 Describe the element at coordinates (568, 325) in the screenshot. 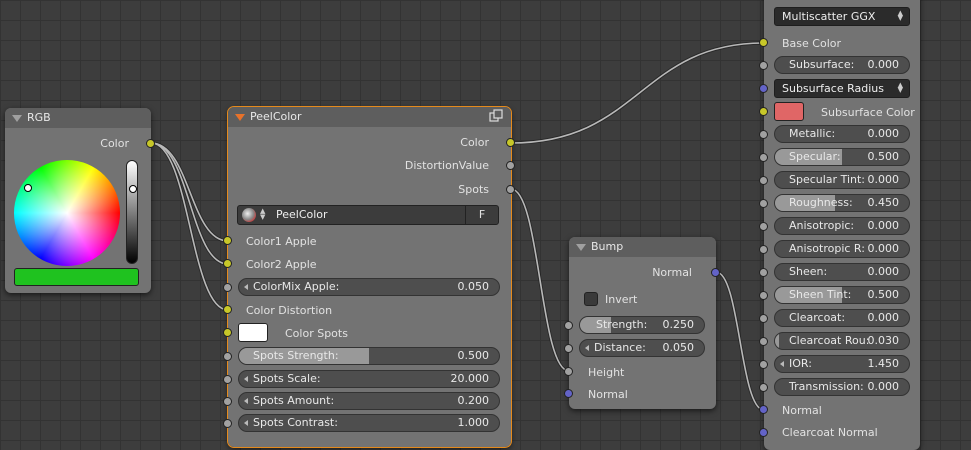

I see `strength-socket` at that location.